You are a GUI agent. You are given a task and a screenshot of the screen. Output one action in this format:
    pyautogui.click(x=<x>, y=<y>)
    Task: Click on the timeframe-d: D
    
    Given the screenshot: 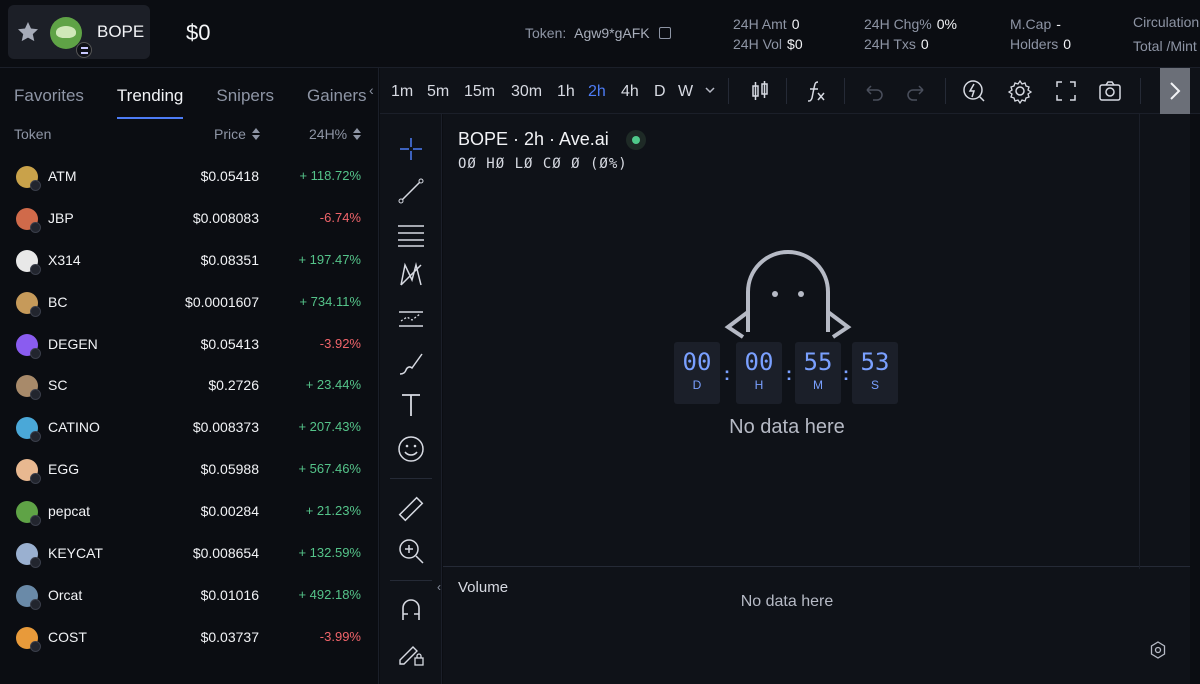 What is the action you would take?
    pyautogui.click(x=660, y=92)
    